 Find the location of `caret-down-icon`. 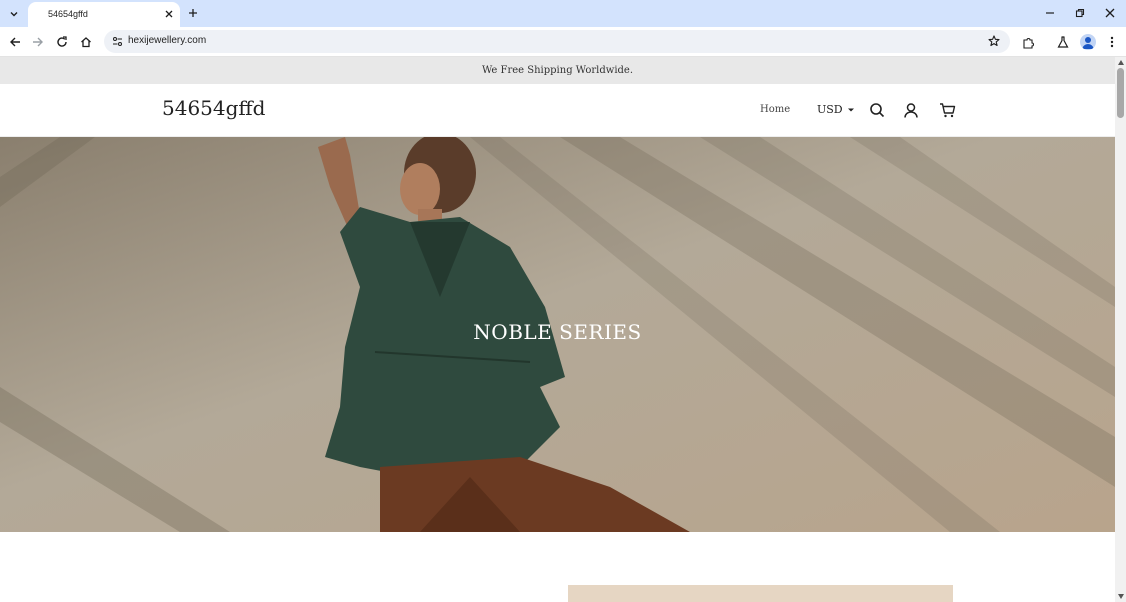

caret-down-icon is located at coordinates (850, 109).